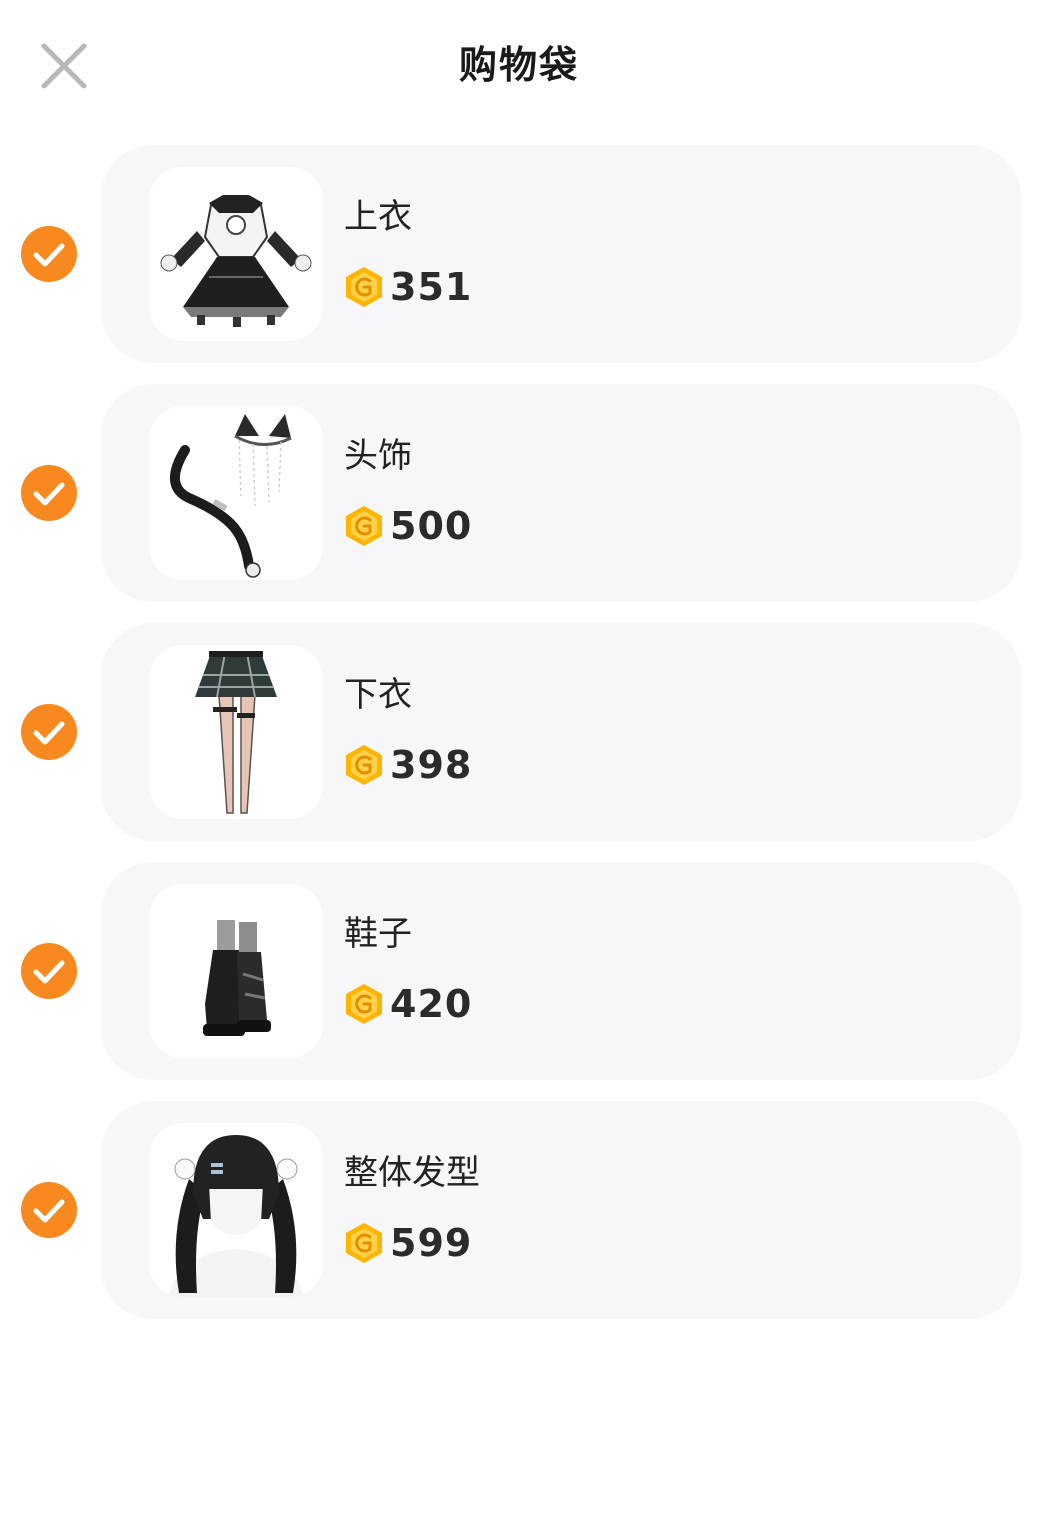 This screenshot has width=1038, height=1537. Describe the element at coordinates (431, 1243) in the screenshot. I see `price-value: 599` at that location.